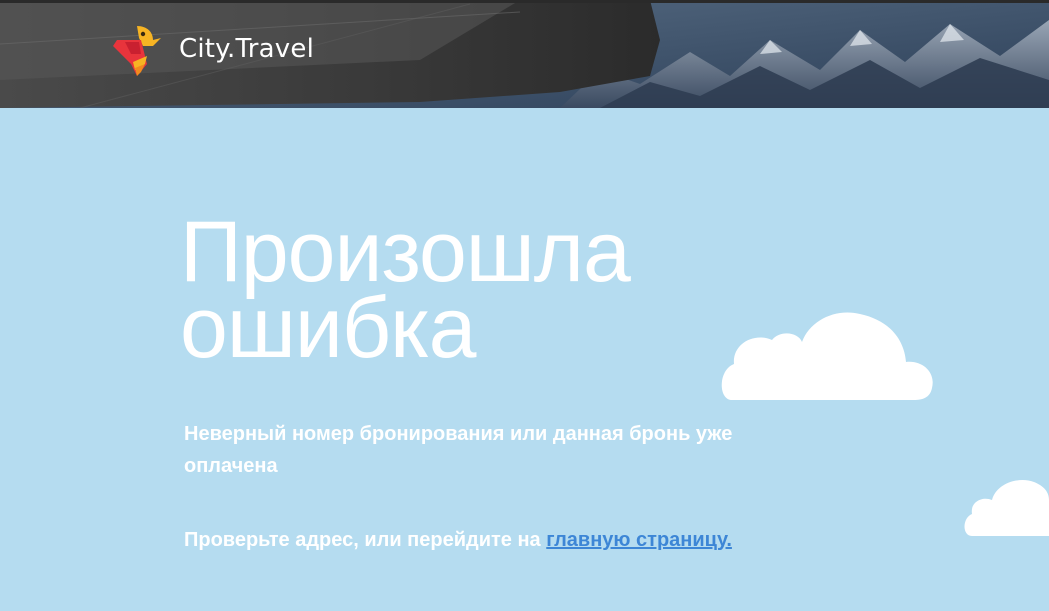 This screenshot has width=1049, height=611. Describe the element at coordinates (405, 290) in the screenshot. I see `error-title: Произошла ошибка` at that location.